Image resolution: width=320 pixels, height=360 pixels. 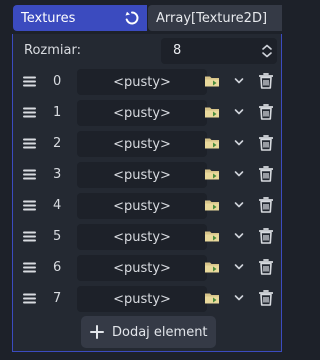 I want to click on array-element-row: 0 <pusty>, so click(x=147, y=82).